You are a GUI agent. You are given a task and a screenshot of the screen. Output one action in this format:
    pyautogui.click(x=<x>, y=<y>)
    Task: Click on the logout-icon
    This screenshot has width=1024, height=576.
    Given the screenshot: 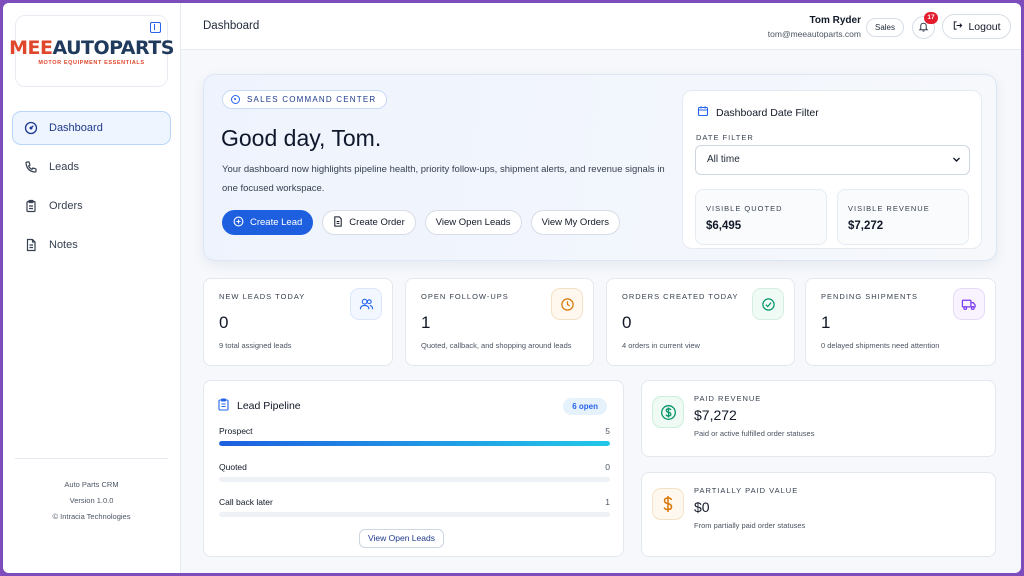 What is the action you would take?
    pyautogui.click(x=960, y=27)
    